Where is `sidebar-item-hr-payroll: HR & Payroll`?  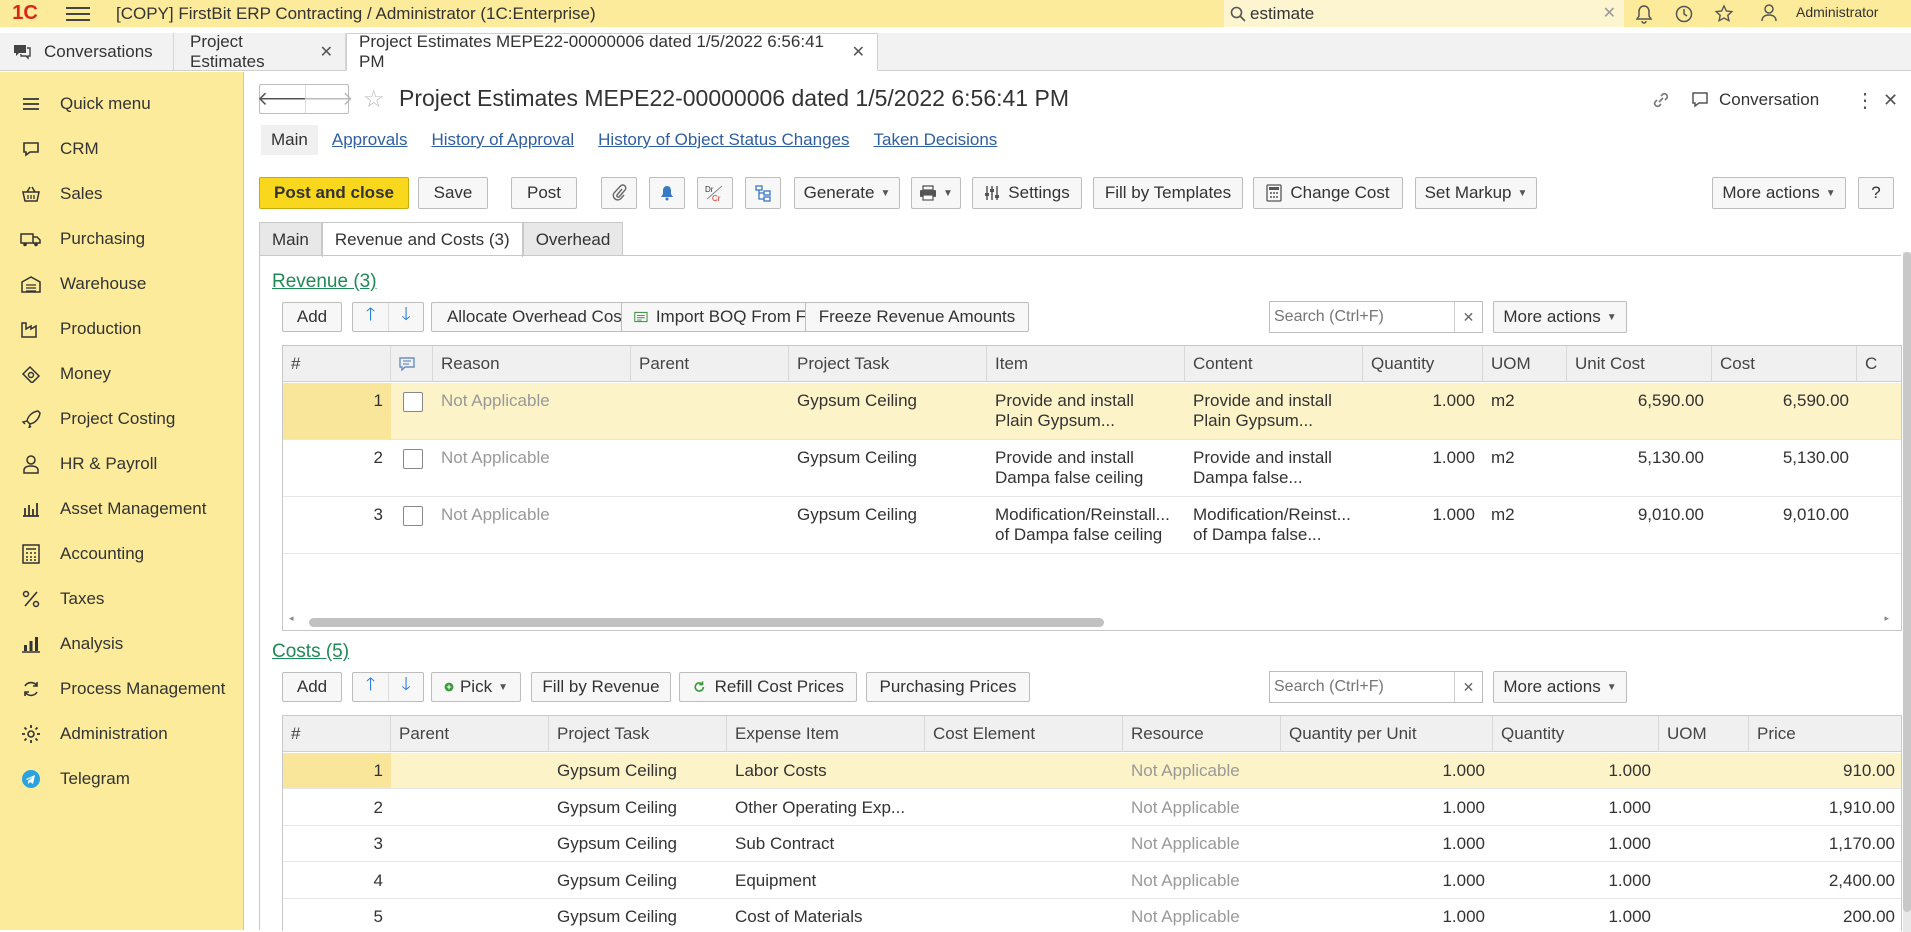 sidebar-item-hr-payroll: HR & Payroll is located at coordinates (122, 463).